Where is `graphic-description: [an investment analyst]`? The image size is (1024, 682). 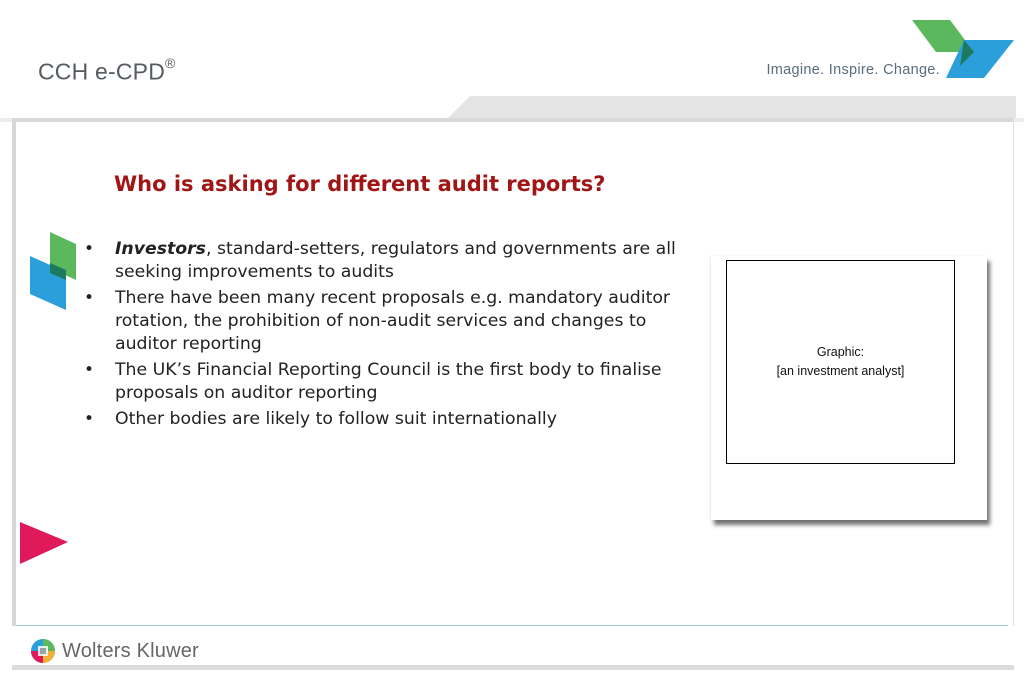
graphic-description: [an investment analyst] is located at coordinates (840, 371).